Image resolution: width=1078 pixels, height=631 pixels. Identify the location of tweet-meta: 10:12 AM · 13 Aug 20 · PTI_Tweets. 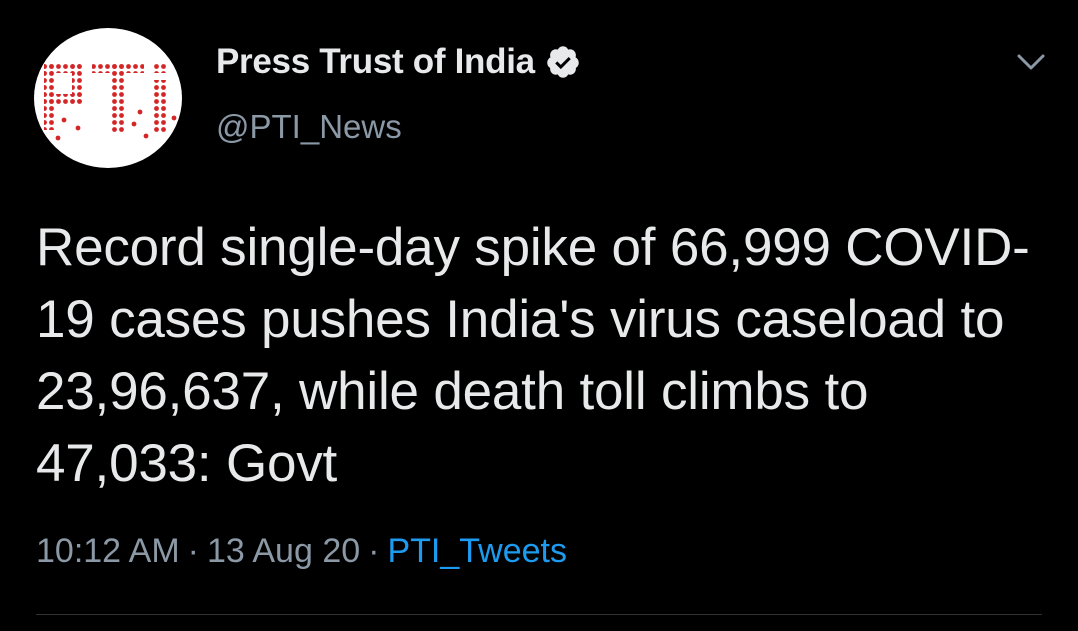
(301, 551).